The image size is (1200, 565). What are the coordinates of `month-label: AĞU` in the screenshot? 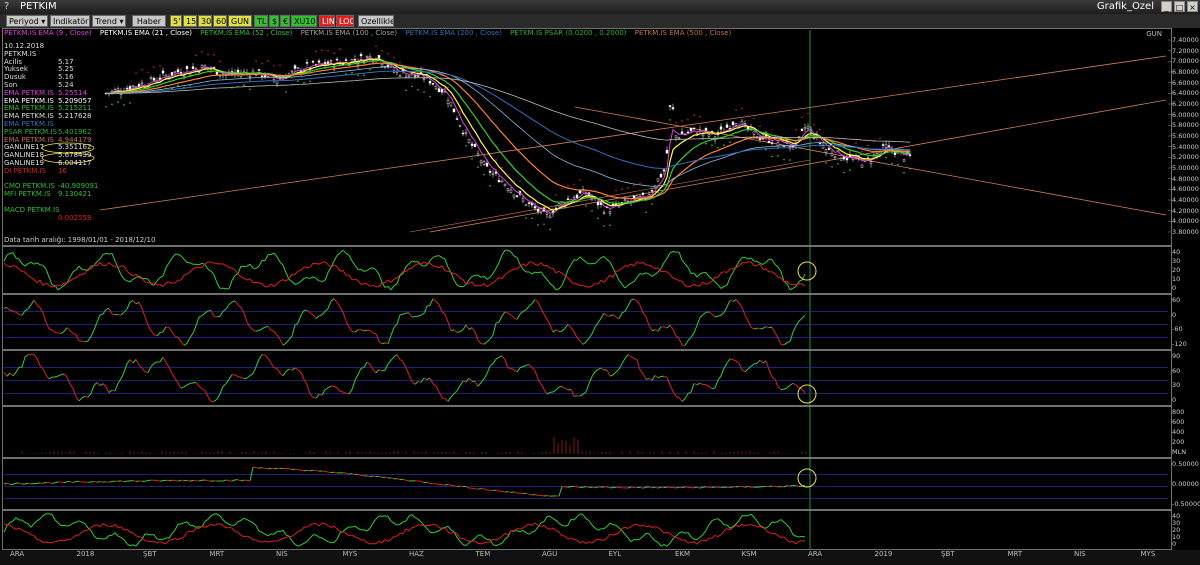 It's located at (550, 554).